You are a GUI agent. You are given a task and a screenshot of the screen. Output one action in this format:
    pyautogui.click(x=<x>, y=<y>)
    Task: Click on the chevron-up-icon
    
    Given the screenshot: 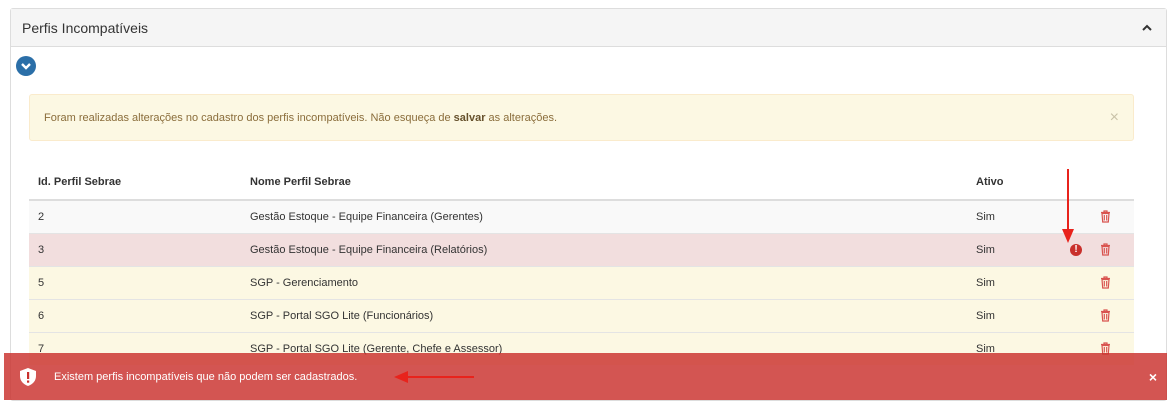 What is the action you would take?
    pyautogui.click(x=1147, y=28)
    